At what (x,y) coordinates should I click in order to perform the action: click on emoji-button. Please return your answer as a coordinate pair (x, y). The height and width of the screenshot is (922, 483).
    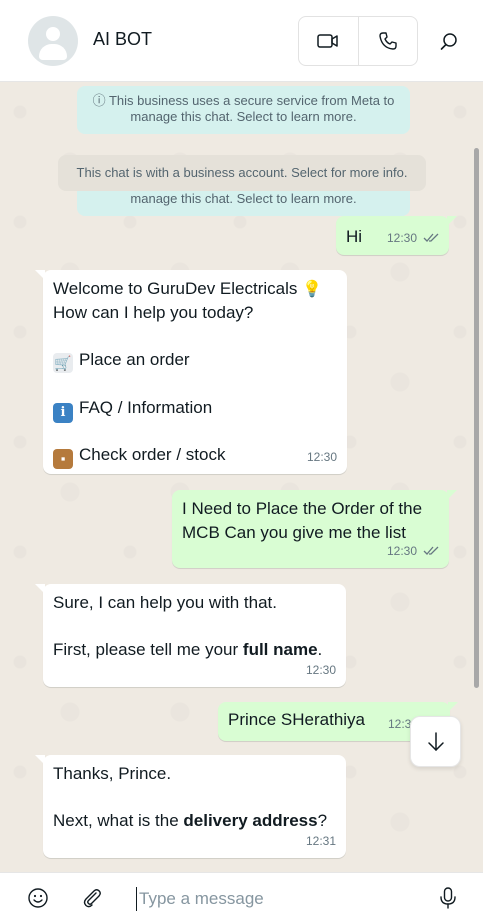
    Looking at the image, I should click on (38, 898).